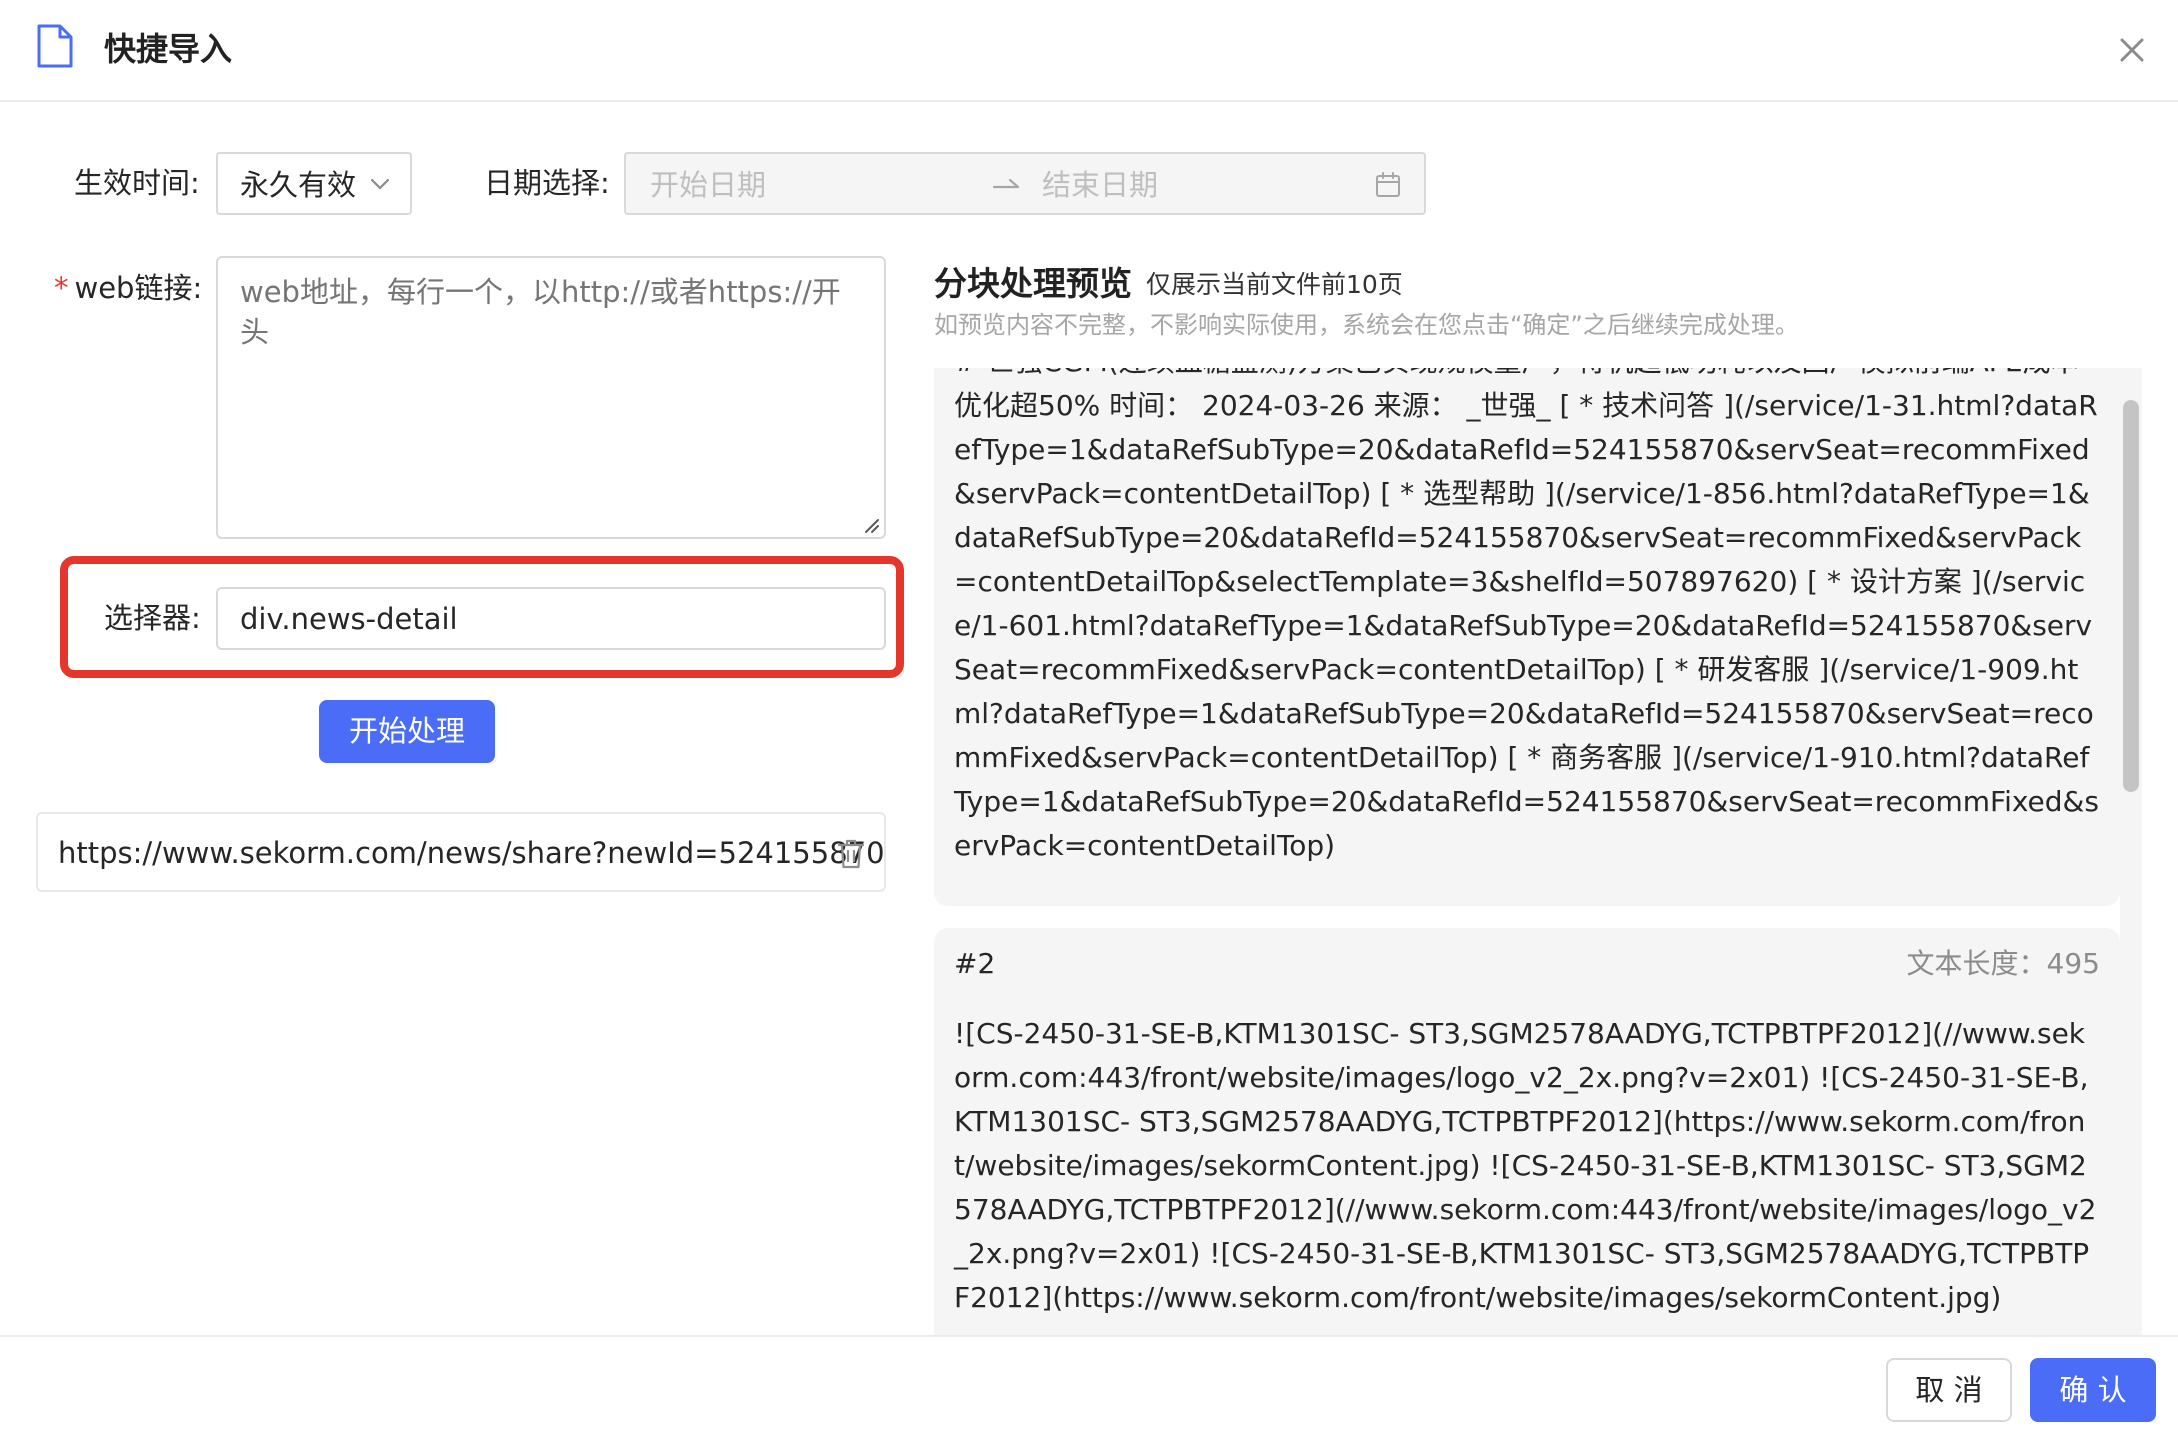 The width and height of the screenshot is (2178, 1434). I want to click on preview-subtitle: 仅展示当前文件前10页, so click(1274, 284).